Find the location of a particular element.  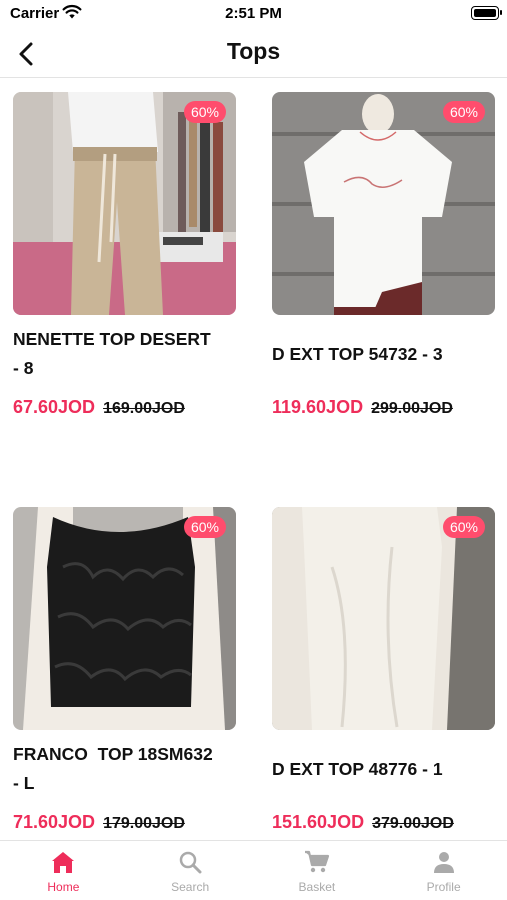

price-row: 71.60JOD 179.00JOD is located at coordinates (124, 822).